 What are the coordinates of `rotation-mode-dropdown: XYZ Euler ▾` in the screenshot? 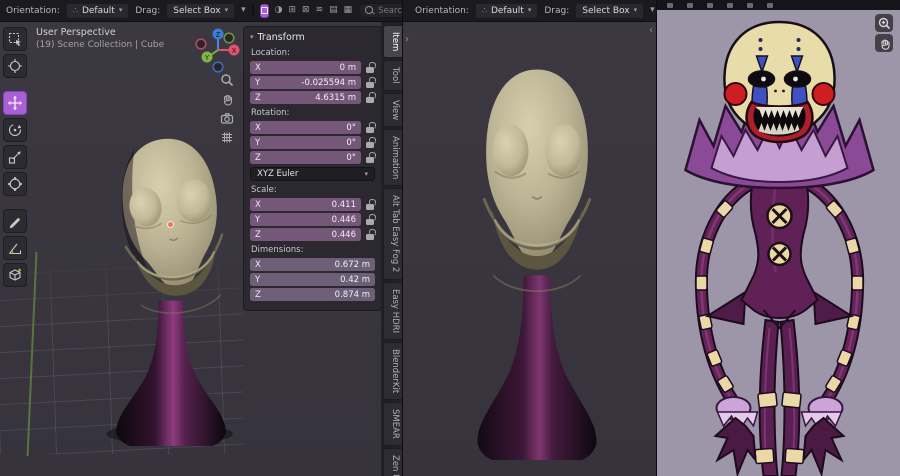 It's located at (312, 174).